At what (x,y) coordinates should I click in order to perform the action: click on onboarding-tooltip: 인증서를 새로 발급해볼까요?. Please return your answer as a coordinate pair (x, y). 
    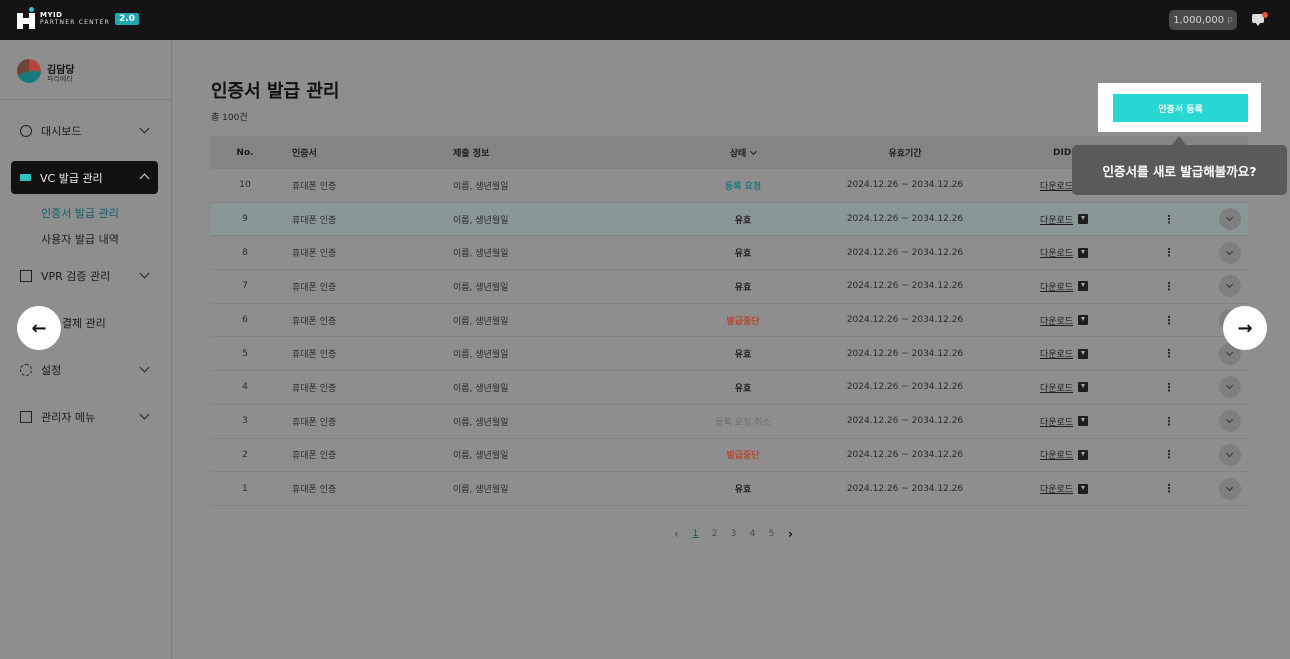
    Looking at the image, I should click on (1179, 170).